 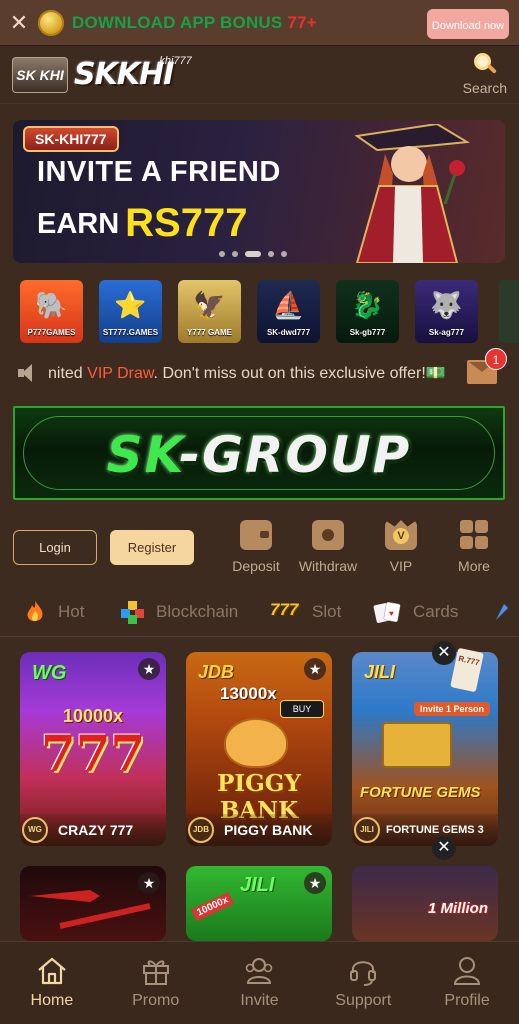 I want to click on home-icon, so click(x=52, y=971).